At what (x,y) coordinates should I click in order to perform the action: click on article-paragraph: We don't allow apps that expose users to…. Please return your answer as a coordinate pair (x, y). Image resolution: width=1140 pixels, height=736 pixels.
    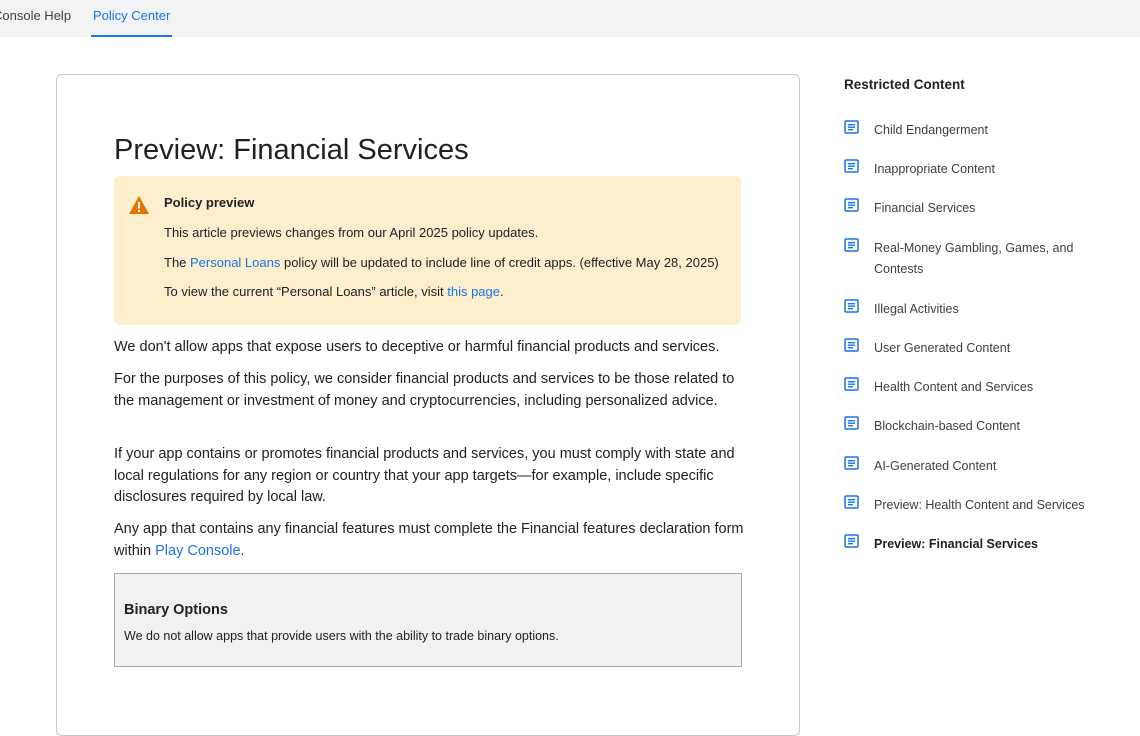
    Looking at the image, I should click on (417, 347).